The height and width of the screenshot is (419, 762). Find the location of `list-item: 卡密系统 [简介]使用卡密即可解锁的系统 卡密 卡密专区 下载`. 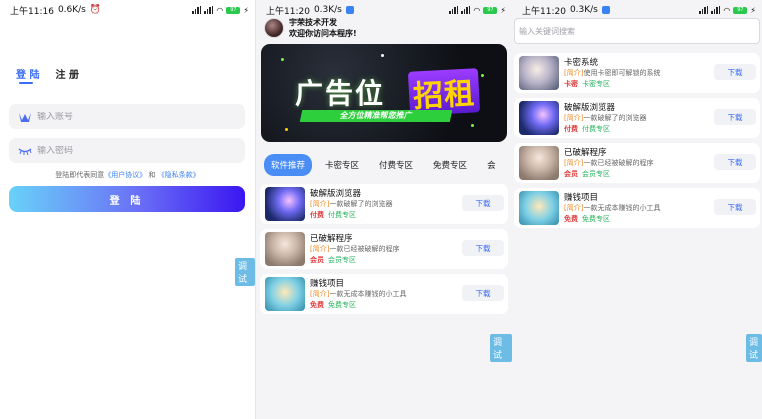

list-item: 卡密系统 [简介]使用卡密即可解锁的系统 卡密 卡密专区 下载 is located at coordinates (637, 73).